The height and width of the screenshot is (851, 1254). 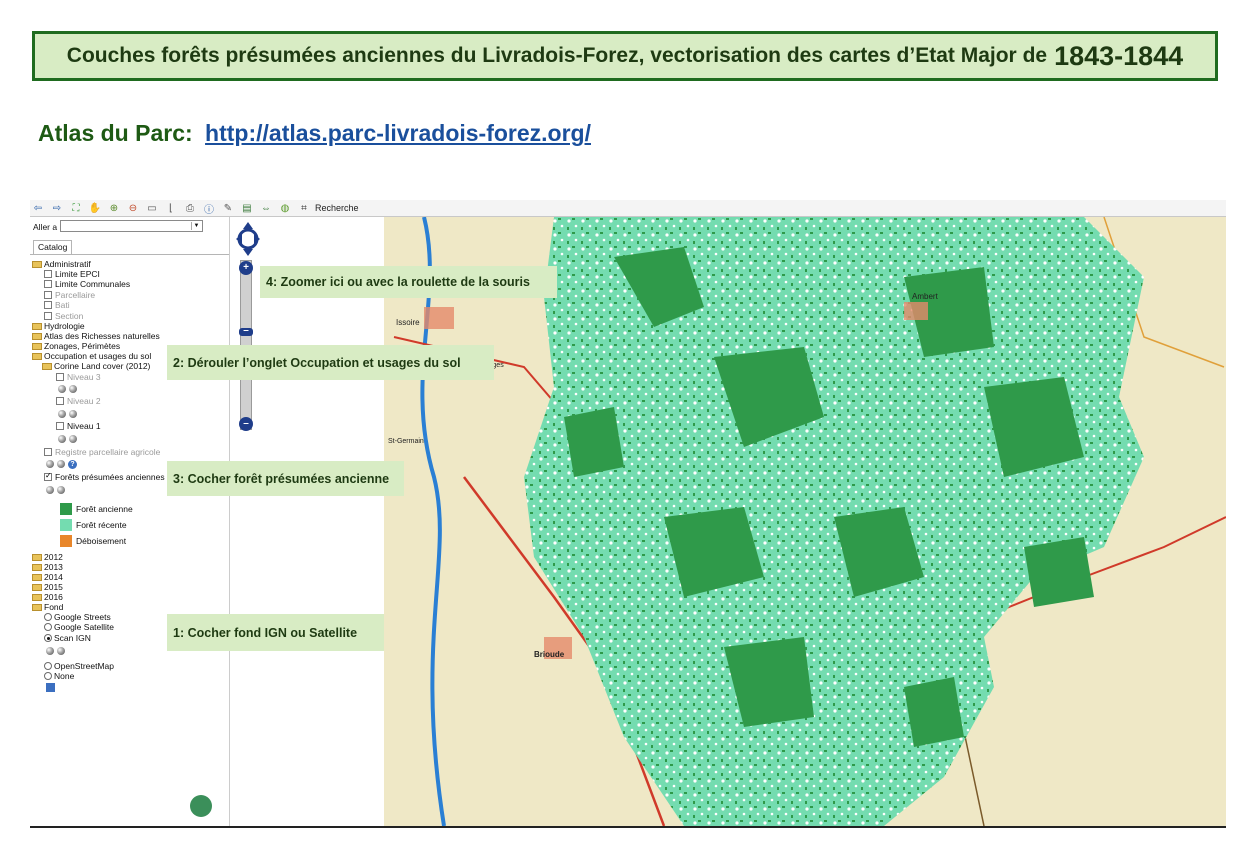 I want to click on radio-scan-ign: Scan IGN, so click(x=67, y=638).